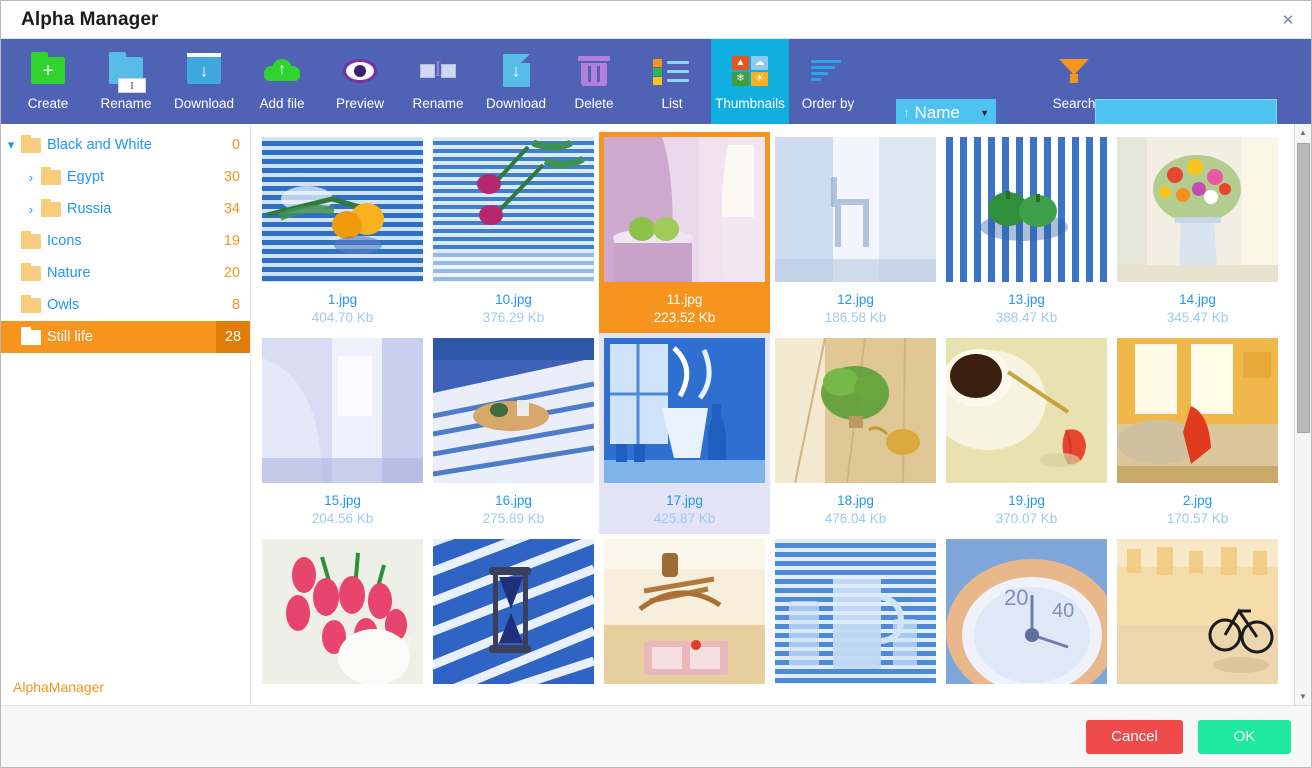  I want to click on file-item-hover: 17.jpg 425.87 Kb, so click(684, 433).